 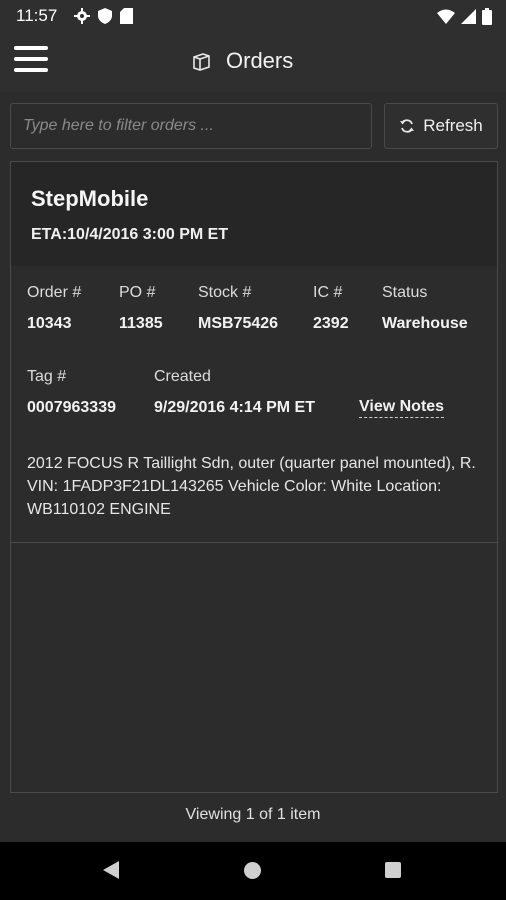 What do you see at coordinates (47, 376) in the screenshot?
I see `tag-number-label: Tag #` at bounding box center [47, 376].